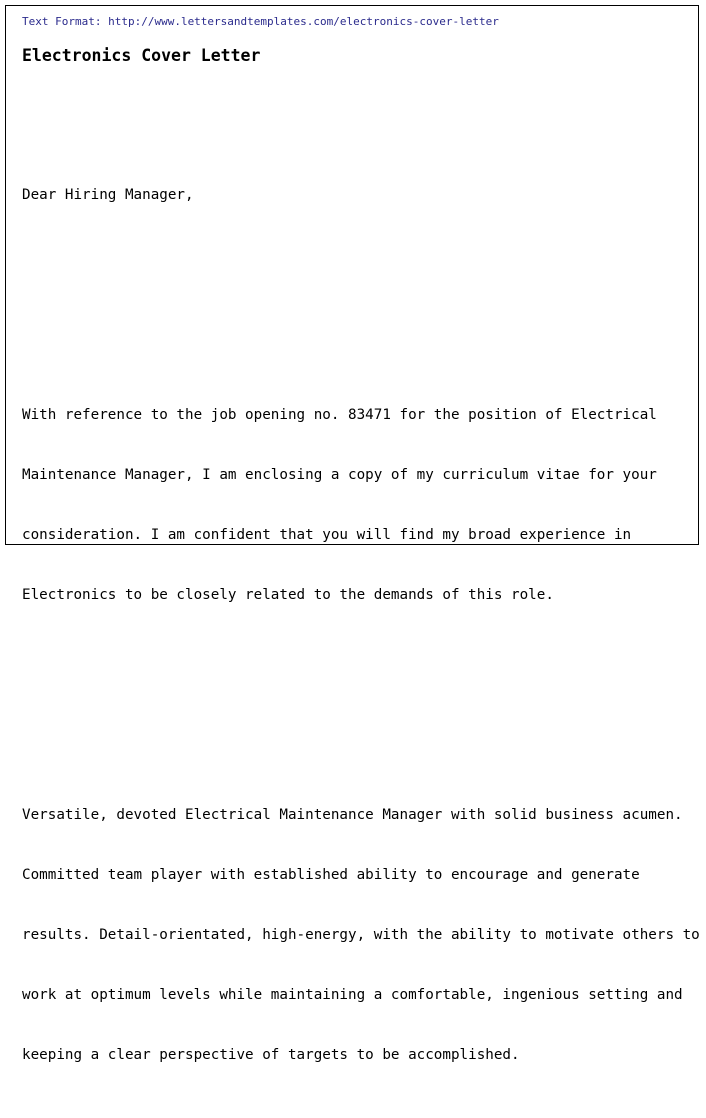  Describe the element at coordinates (141, 55) in the screenshot. I see `page-title: Electronics Cover Letter` at that location.